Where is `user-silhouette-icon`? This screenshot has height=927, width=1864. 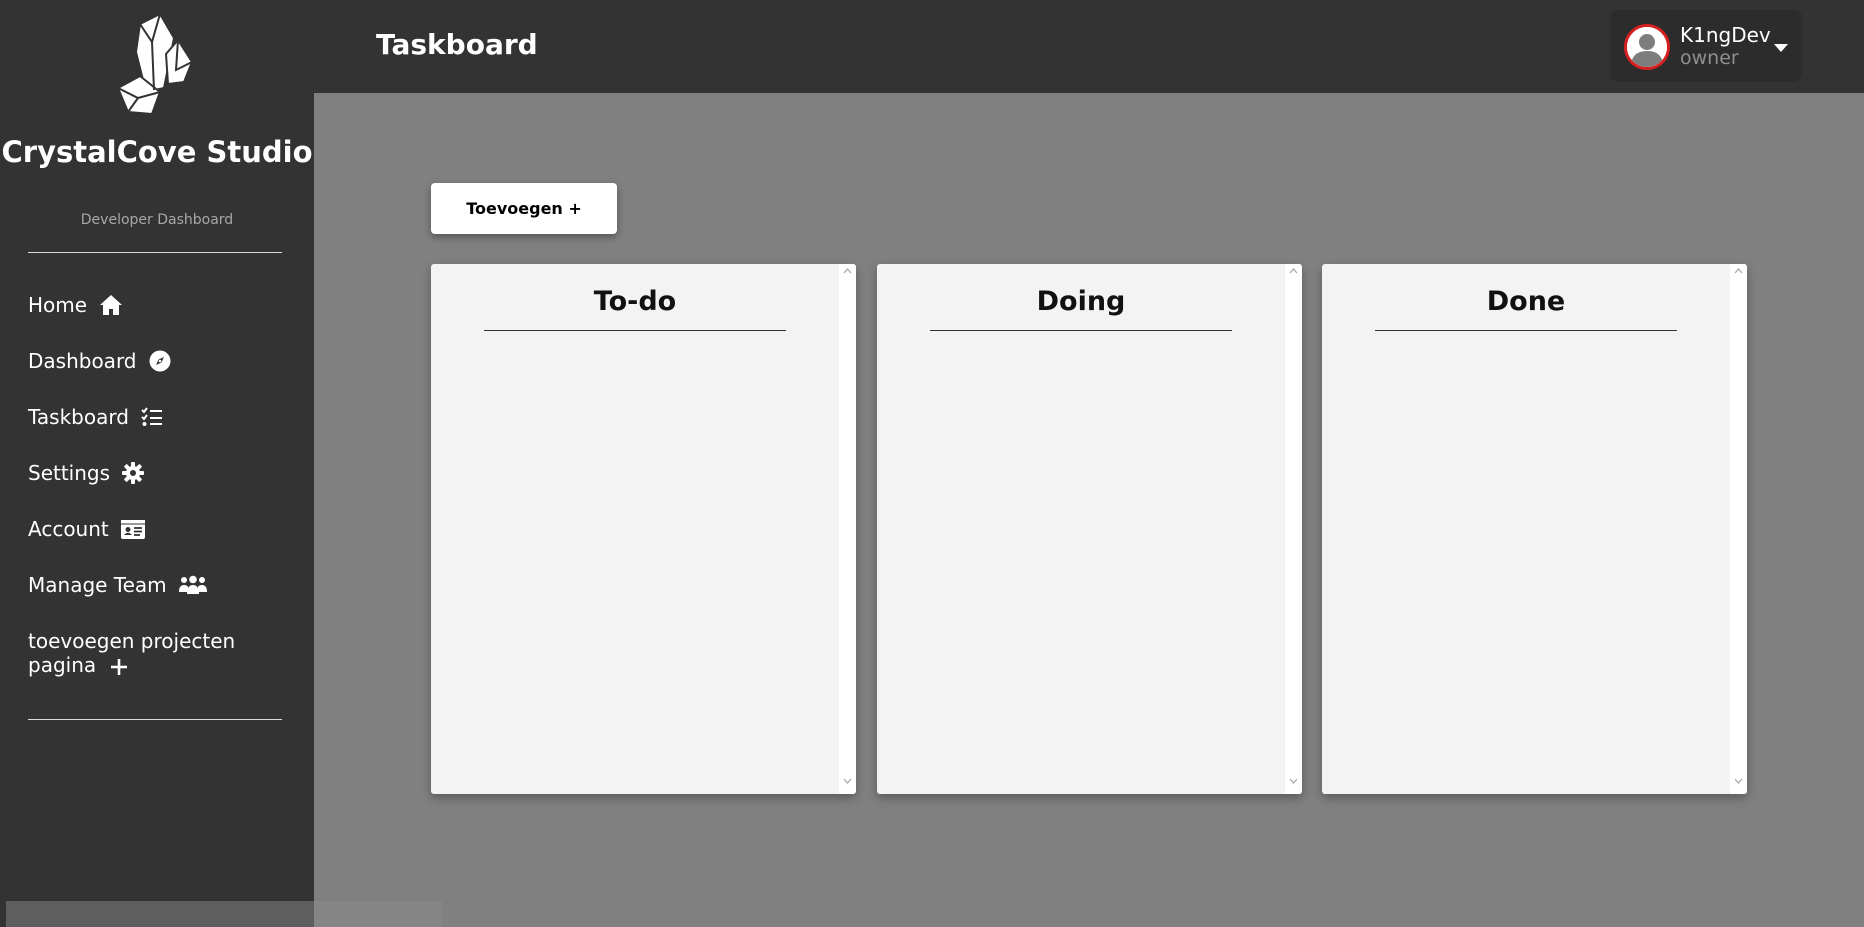
user-silhouette-icon is located at coordinates (1647, 47).